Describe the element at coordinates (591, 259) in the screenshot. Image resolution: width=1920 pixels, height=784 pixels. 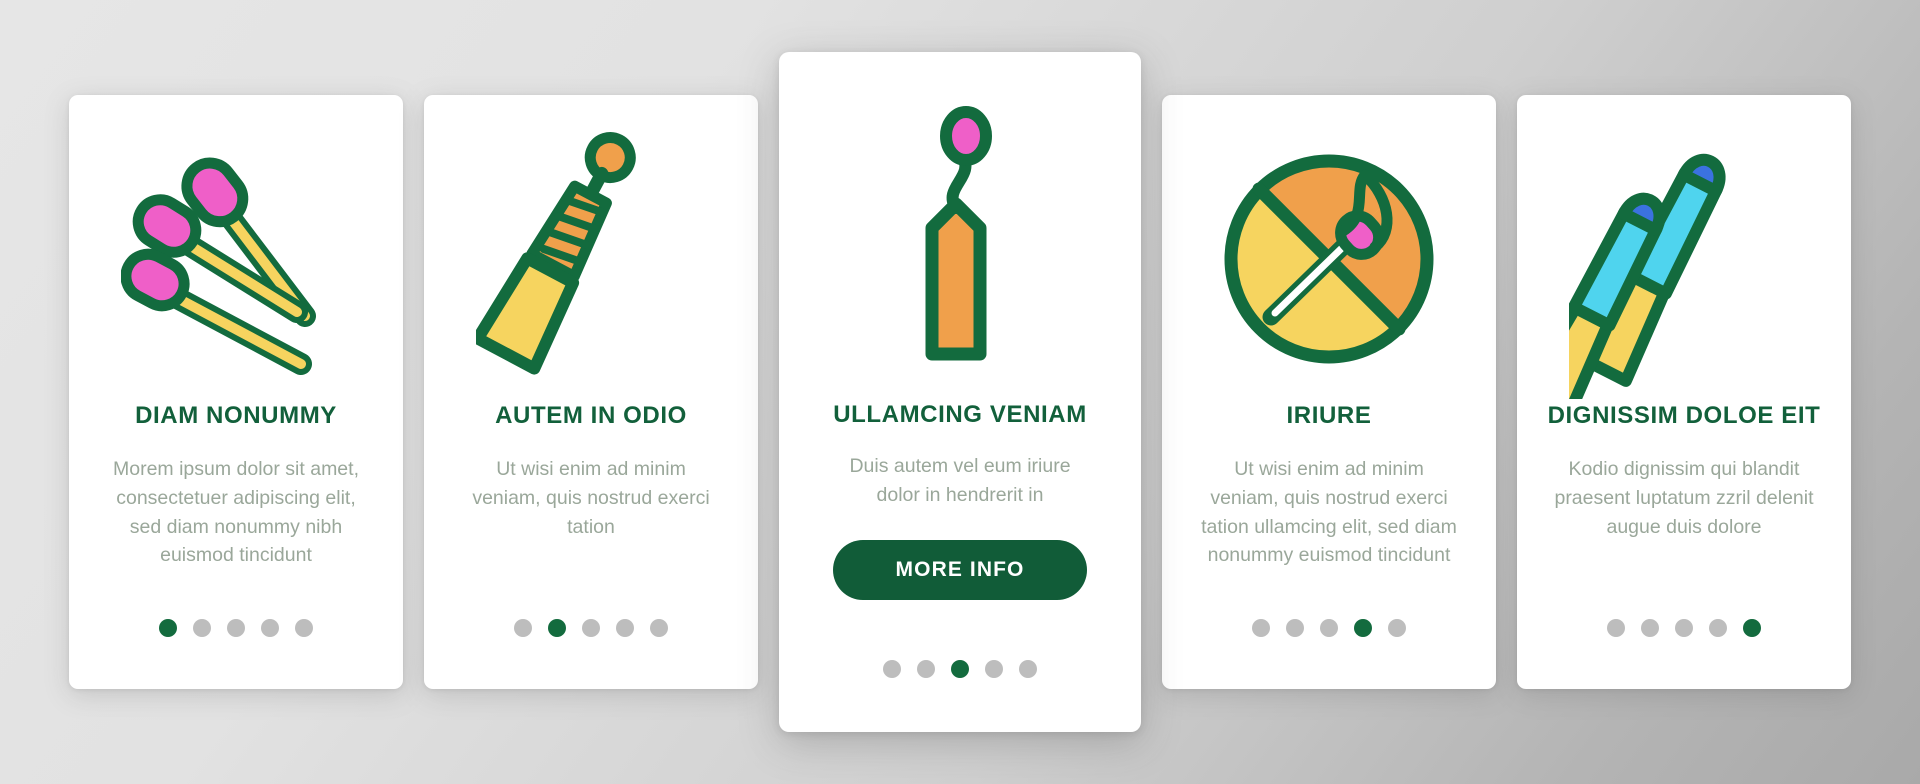
I see `torch-flare-icon` at that location.